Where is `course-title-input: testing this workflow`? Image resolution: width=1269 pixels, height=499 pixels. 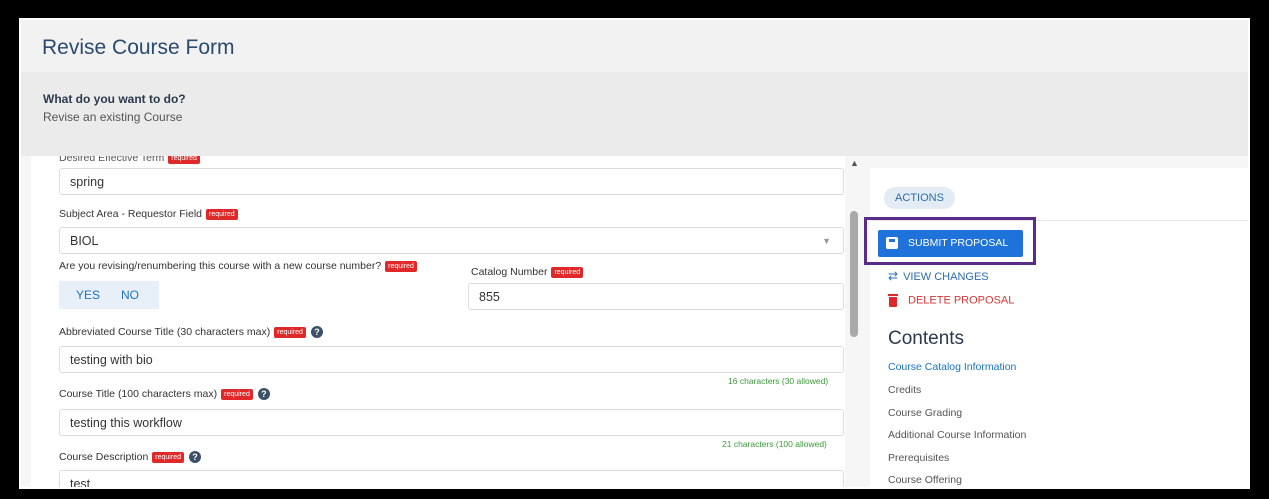 course-title-input: testing this workflow is located at coordinates (451, 422).